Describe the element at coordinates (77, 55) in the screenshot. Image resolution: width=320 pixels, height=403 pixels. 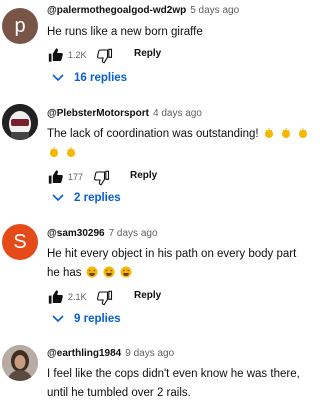
I see `like-count: 1.2K` at that location.